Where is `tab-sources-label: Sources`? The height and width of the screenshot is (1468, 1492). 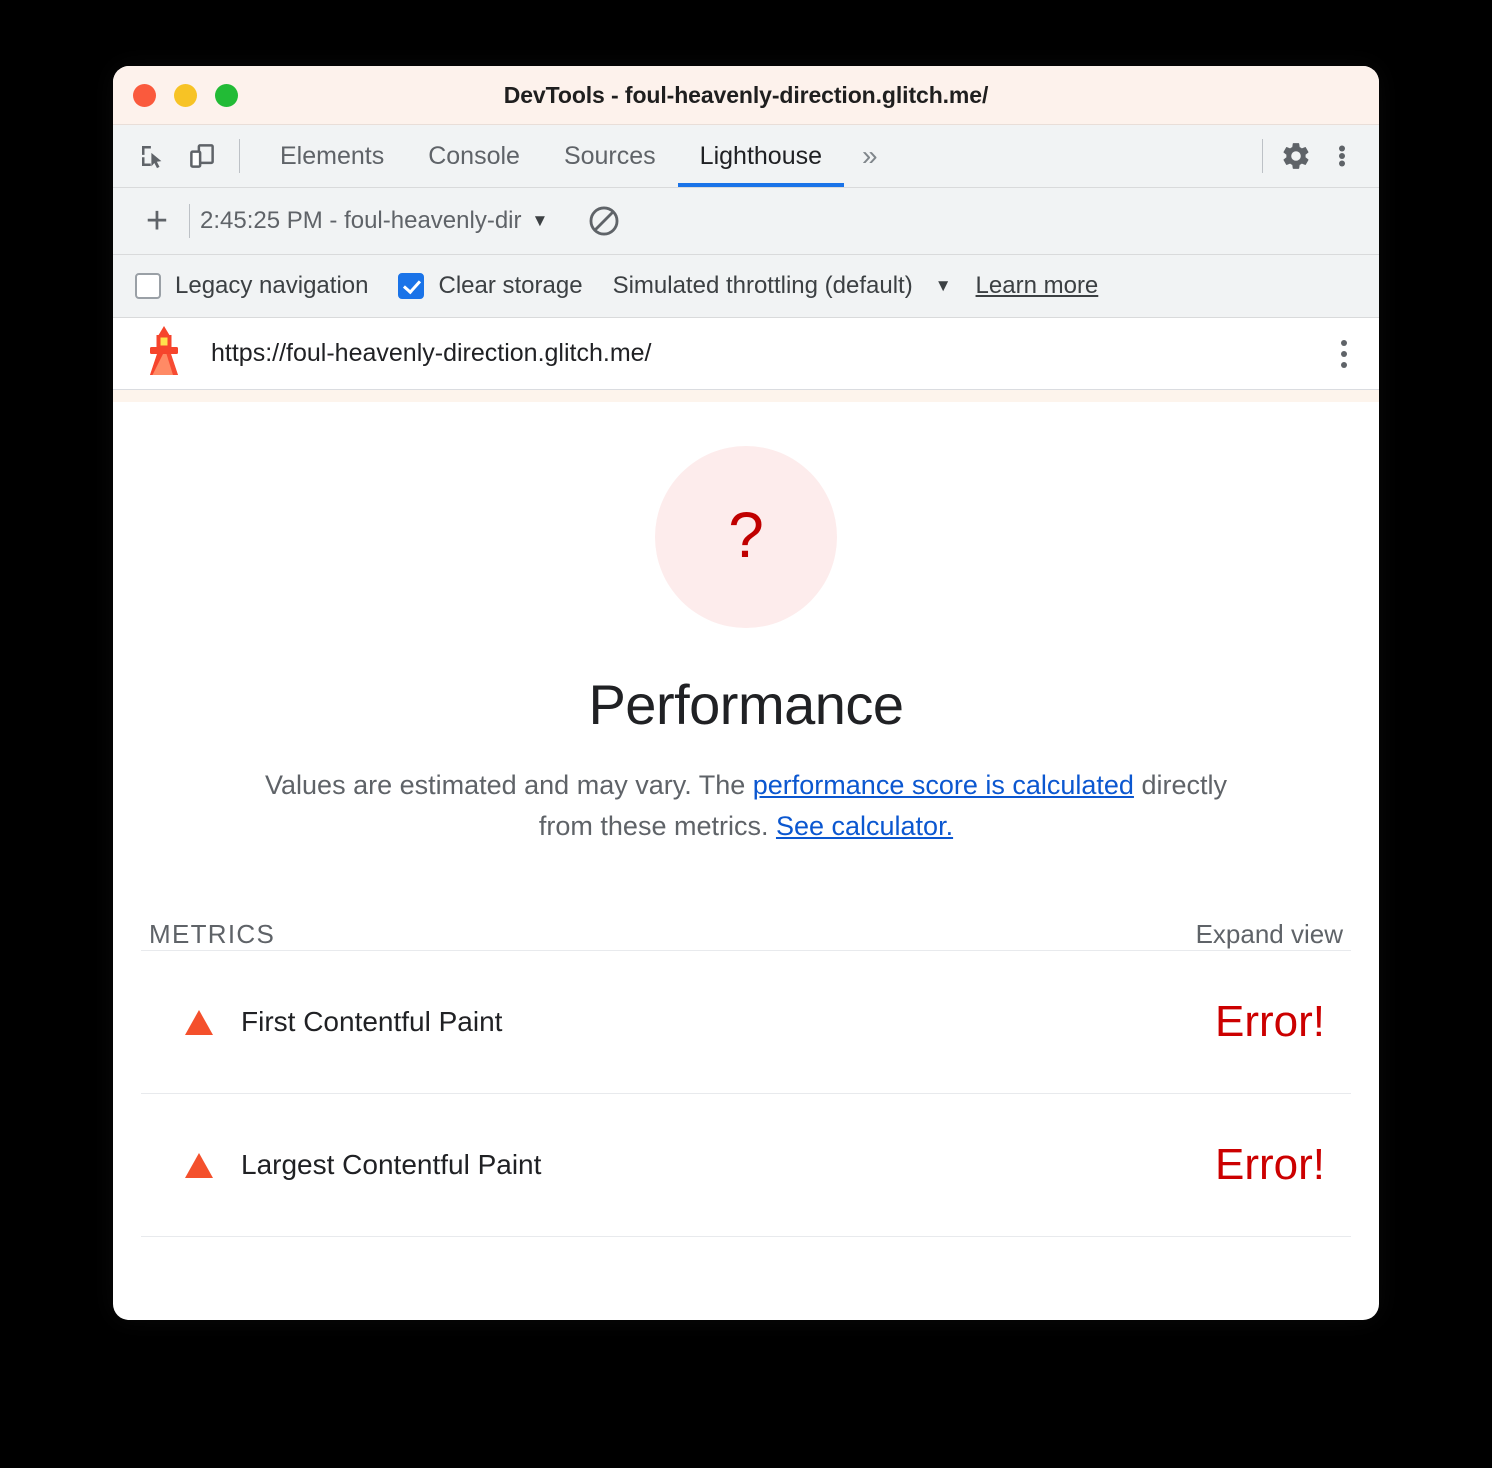
tab-sources-label: Sources is located at coordinates (609, 155).